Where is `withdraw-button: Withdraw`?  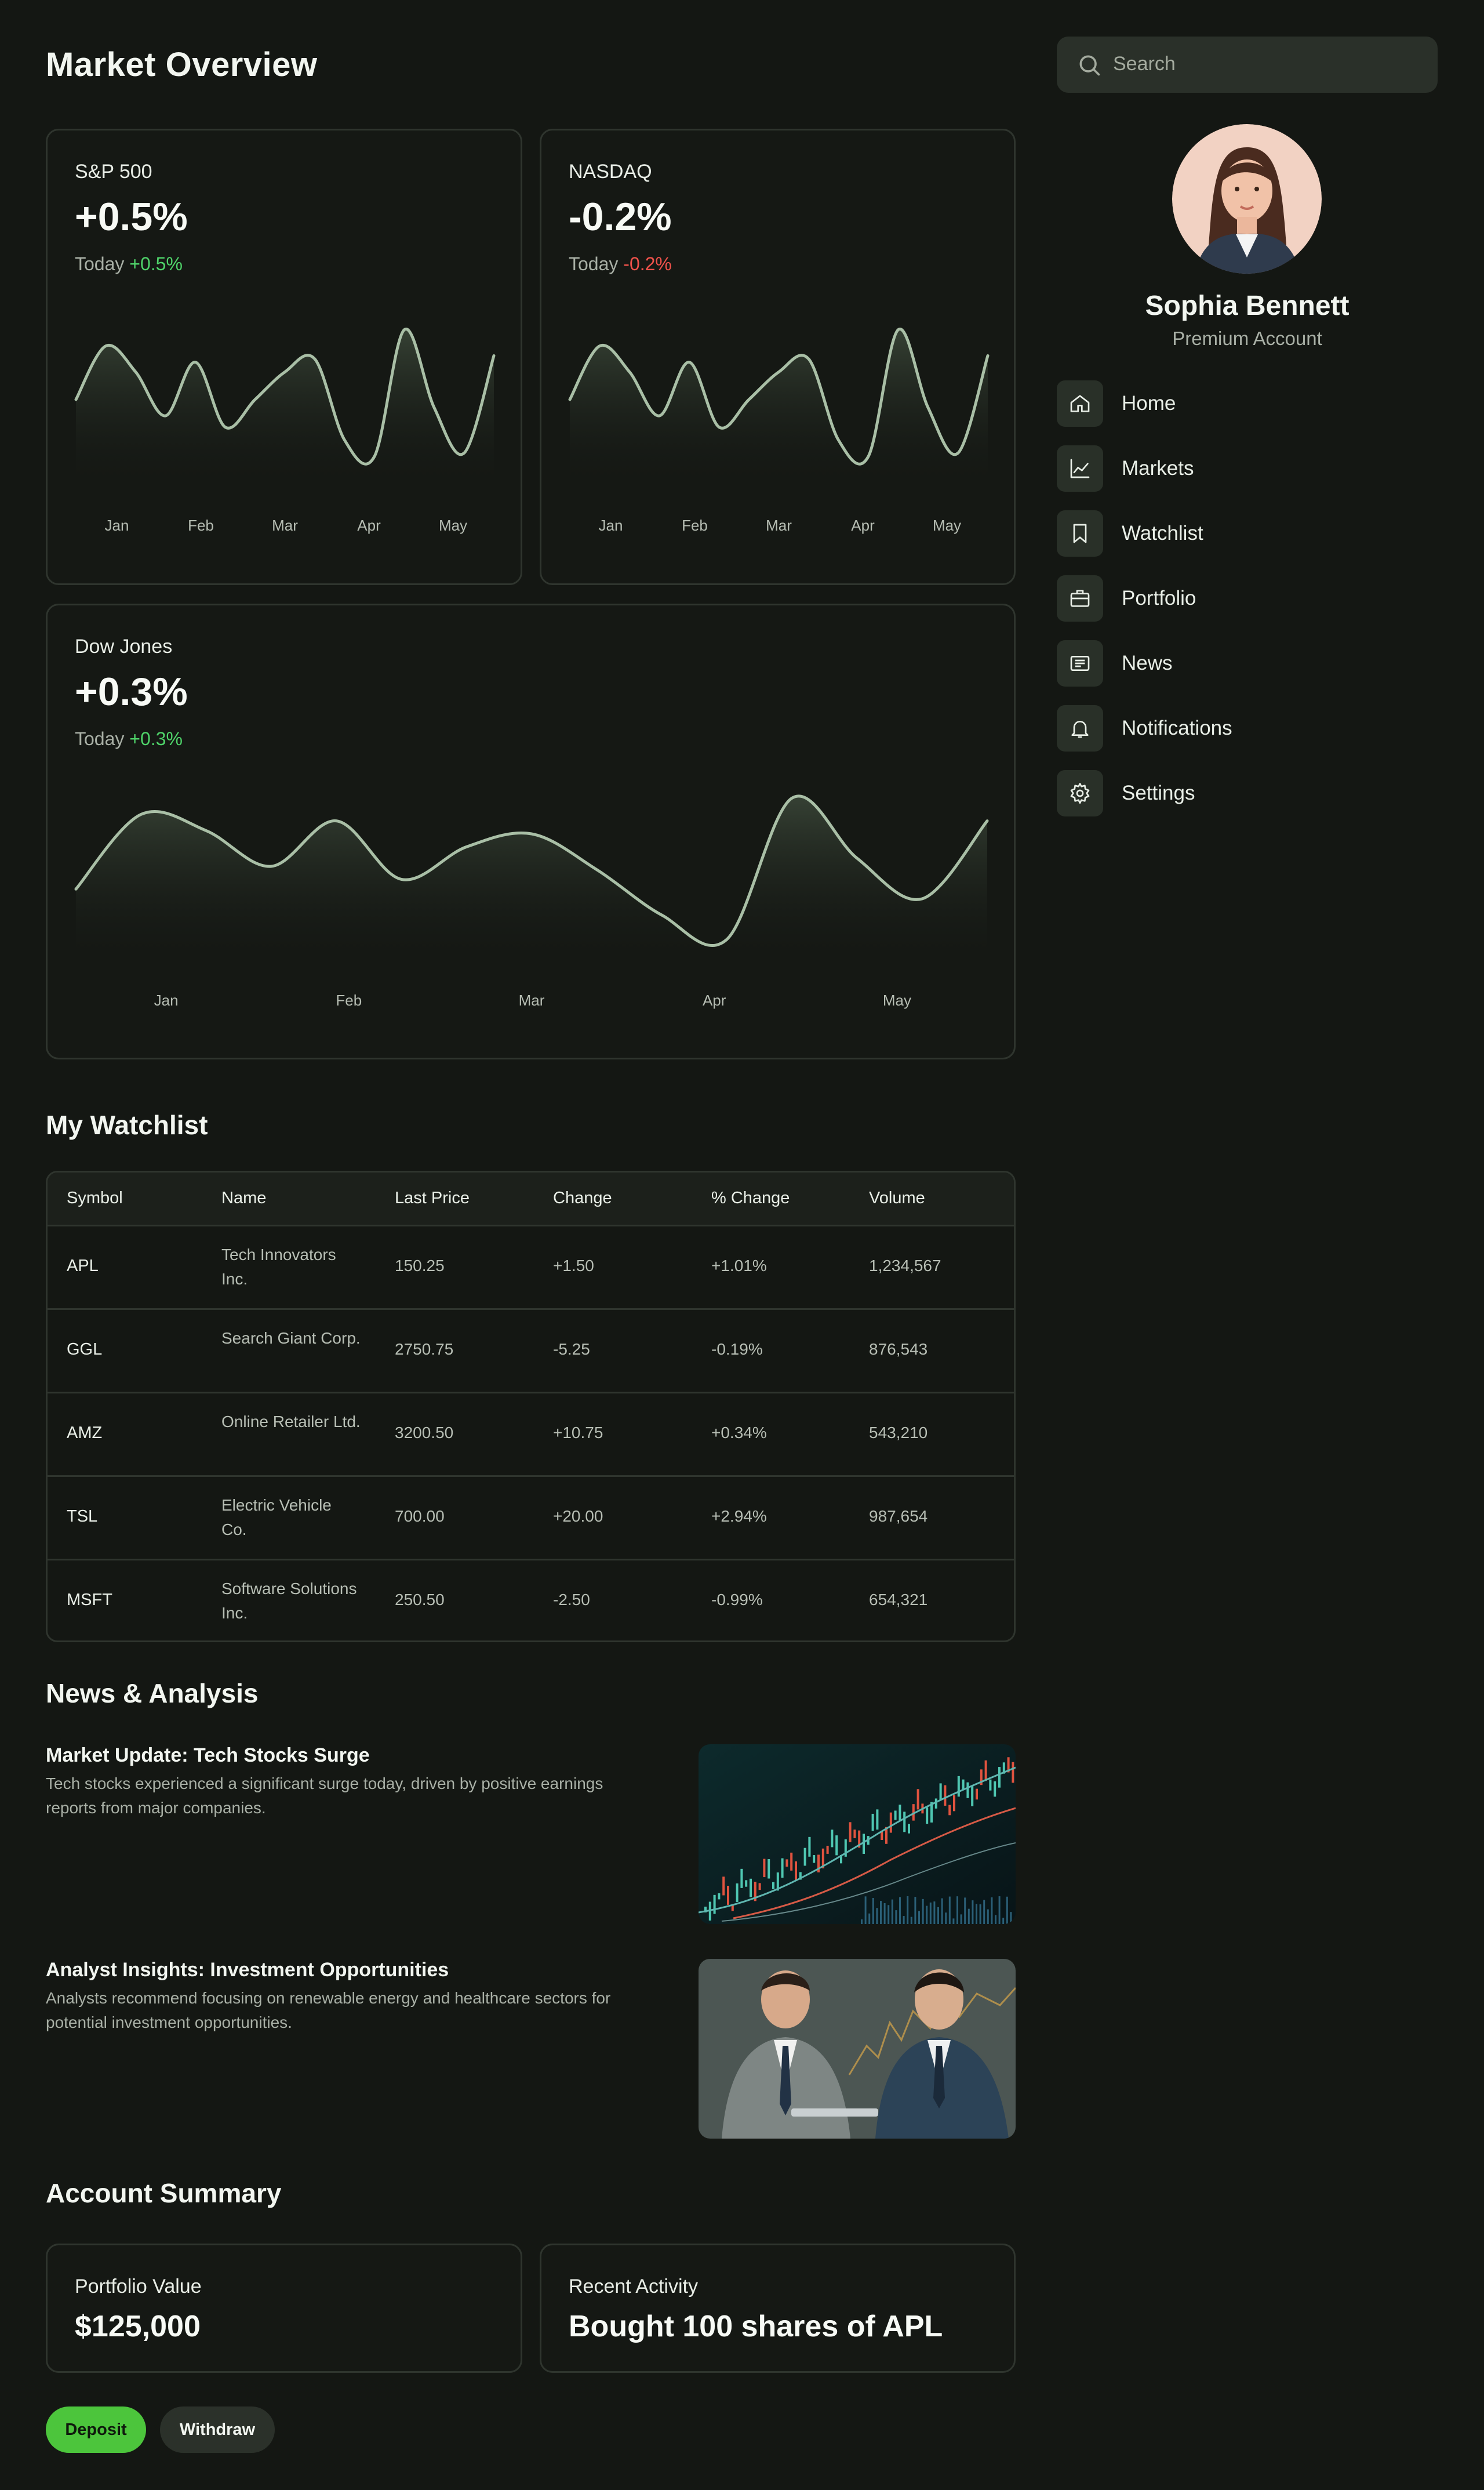 withdraw-button: Withdraw is located at coordinates (217, 2429).